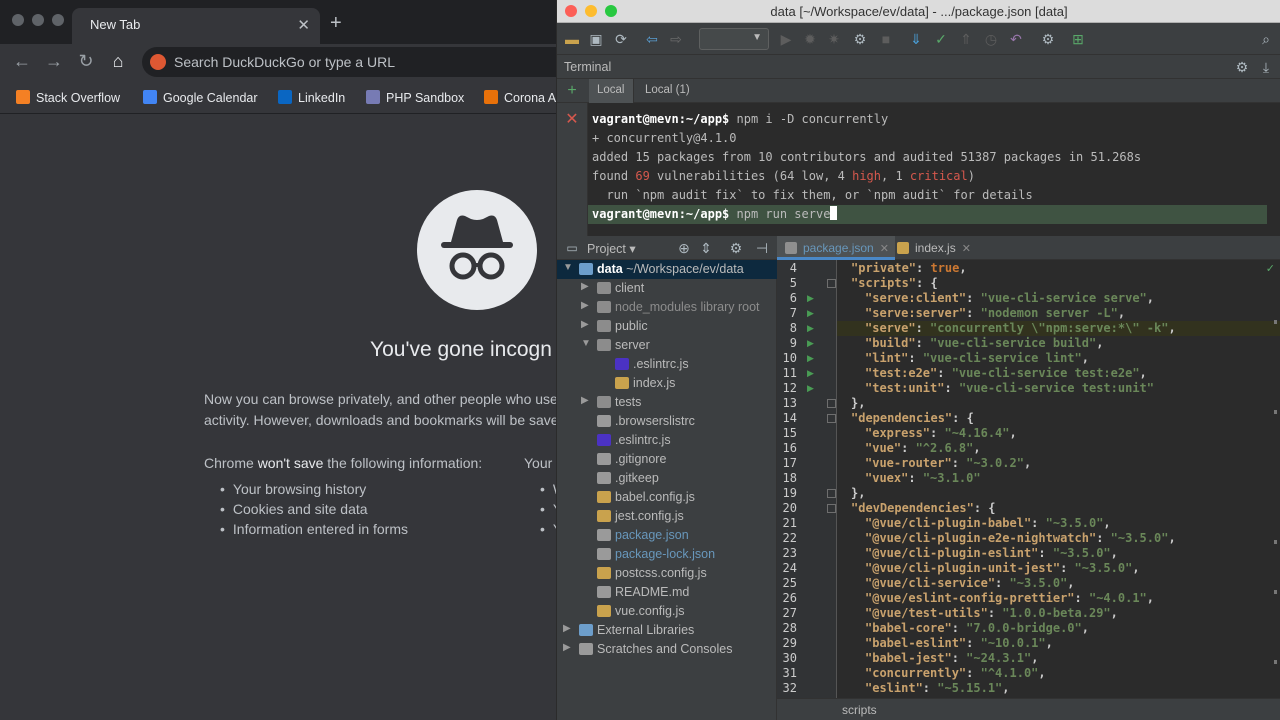 The width and height of the screenshot is (1280, 720). What do you see at coordinates (572, 91) in the screenshot?
I see `add-terminal-icon: +` at bounding box center [572, 91].